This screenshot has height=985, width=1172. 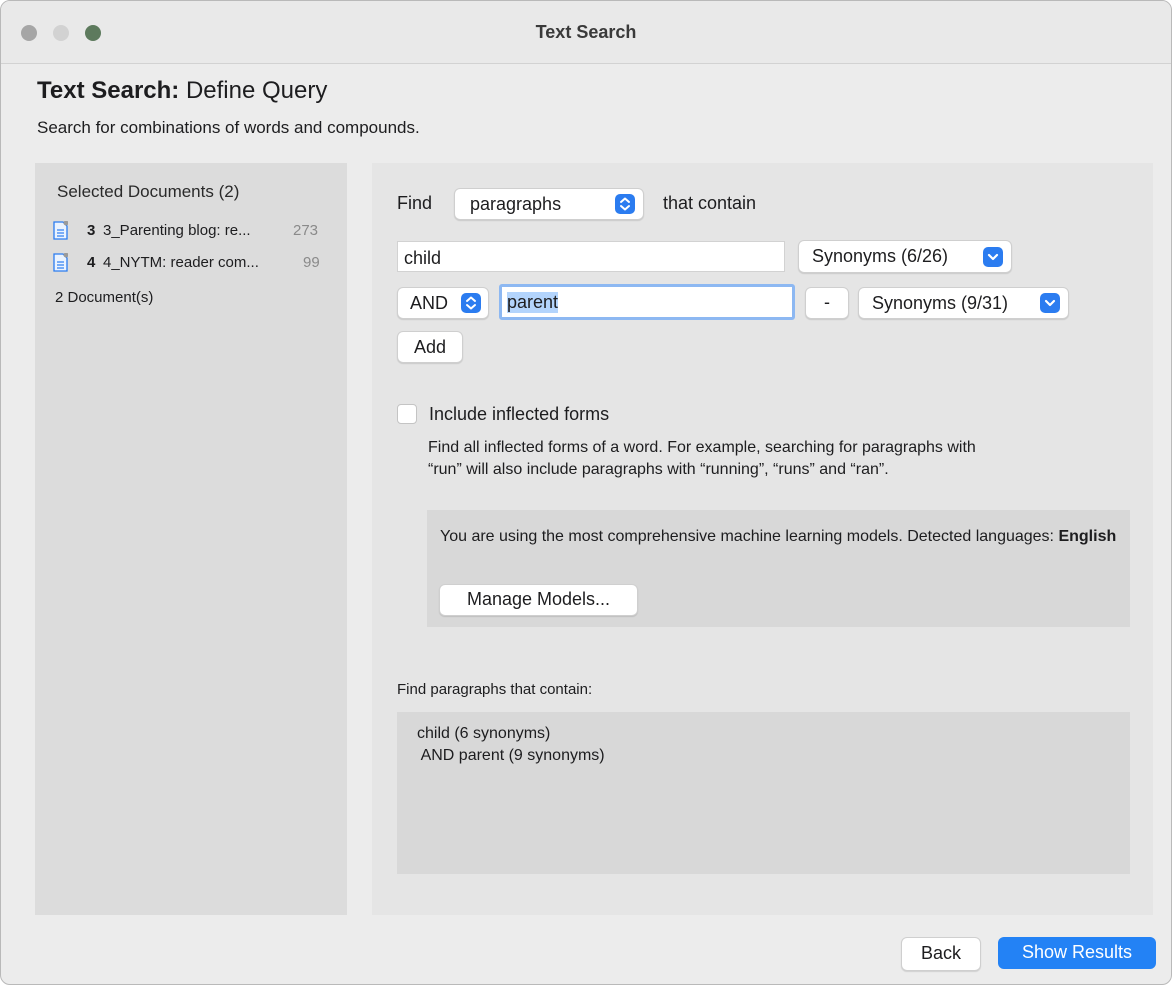 I want to click on document-row: 3 3_Parenting blog: re... 273, so click(x=199, y=231).